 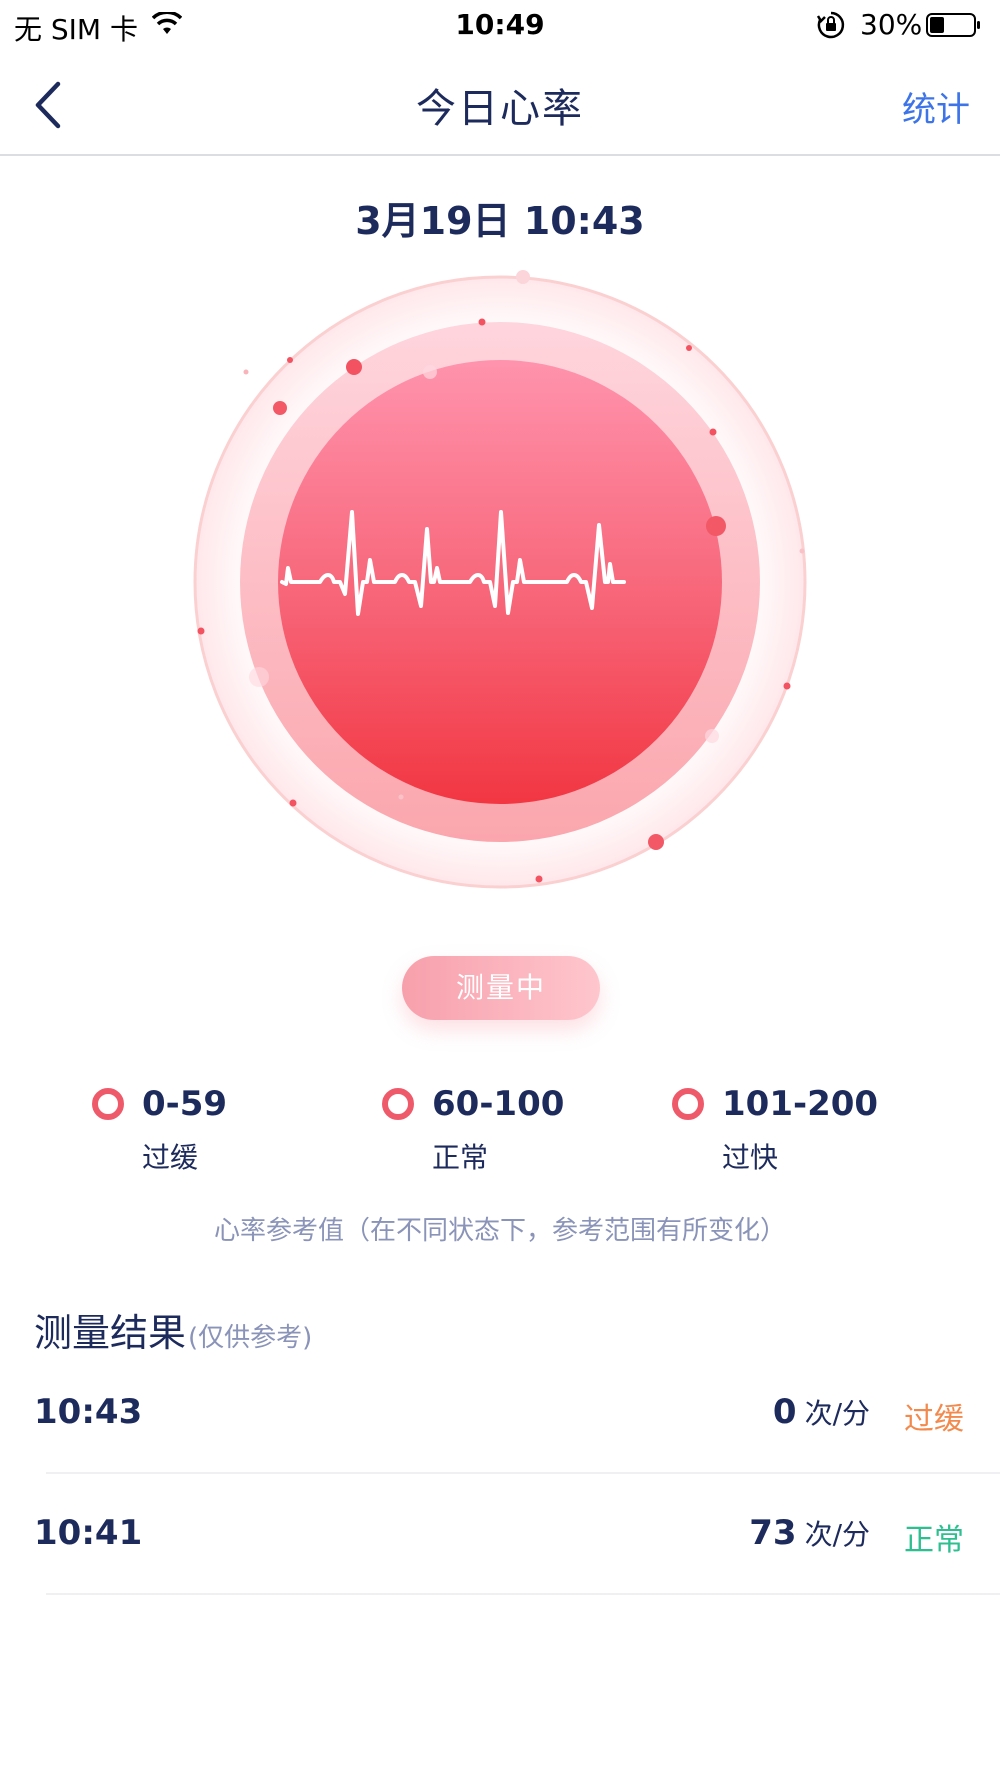 I want to click on result-row: 10:43 0 次/分 过缓, so click(x=500, y=1414).